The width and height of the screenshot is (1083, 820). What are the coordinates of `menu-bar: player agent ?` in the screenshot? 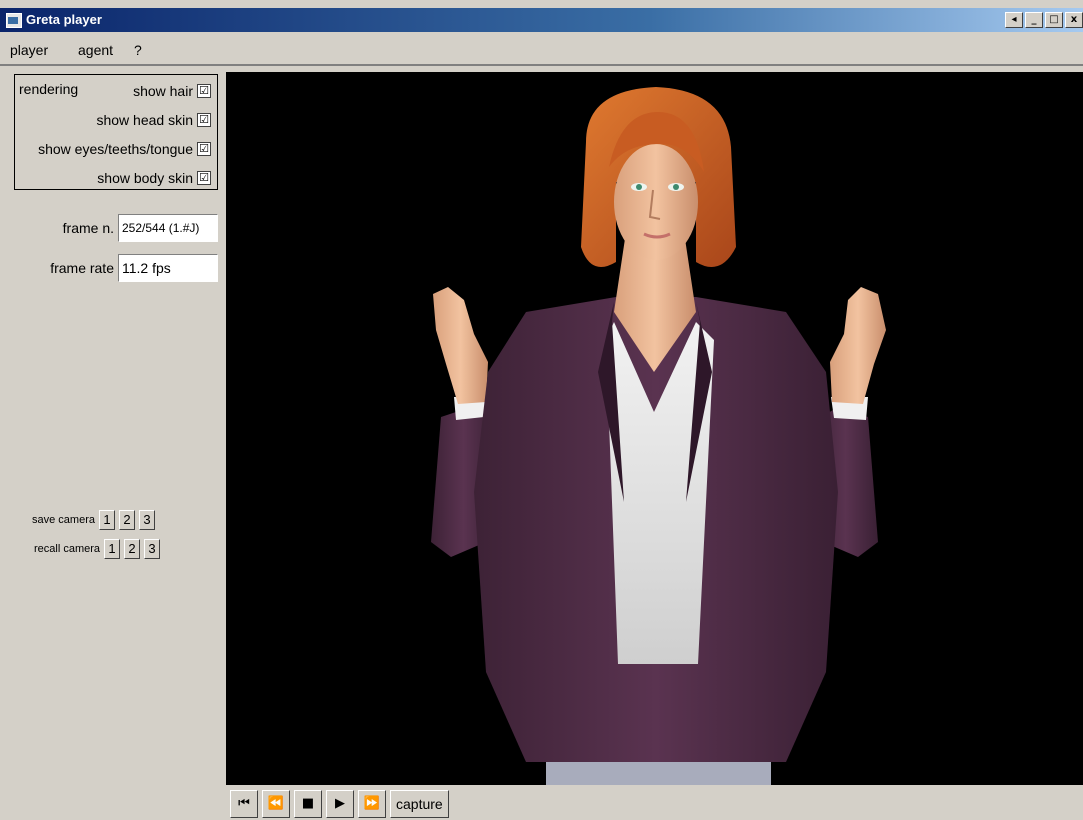 It's located at (541, 50).